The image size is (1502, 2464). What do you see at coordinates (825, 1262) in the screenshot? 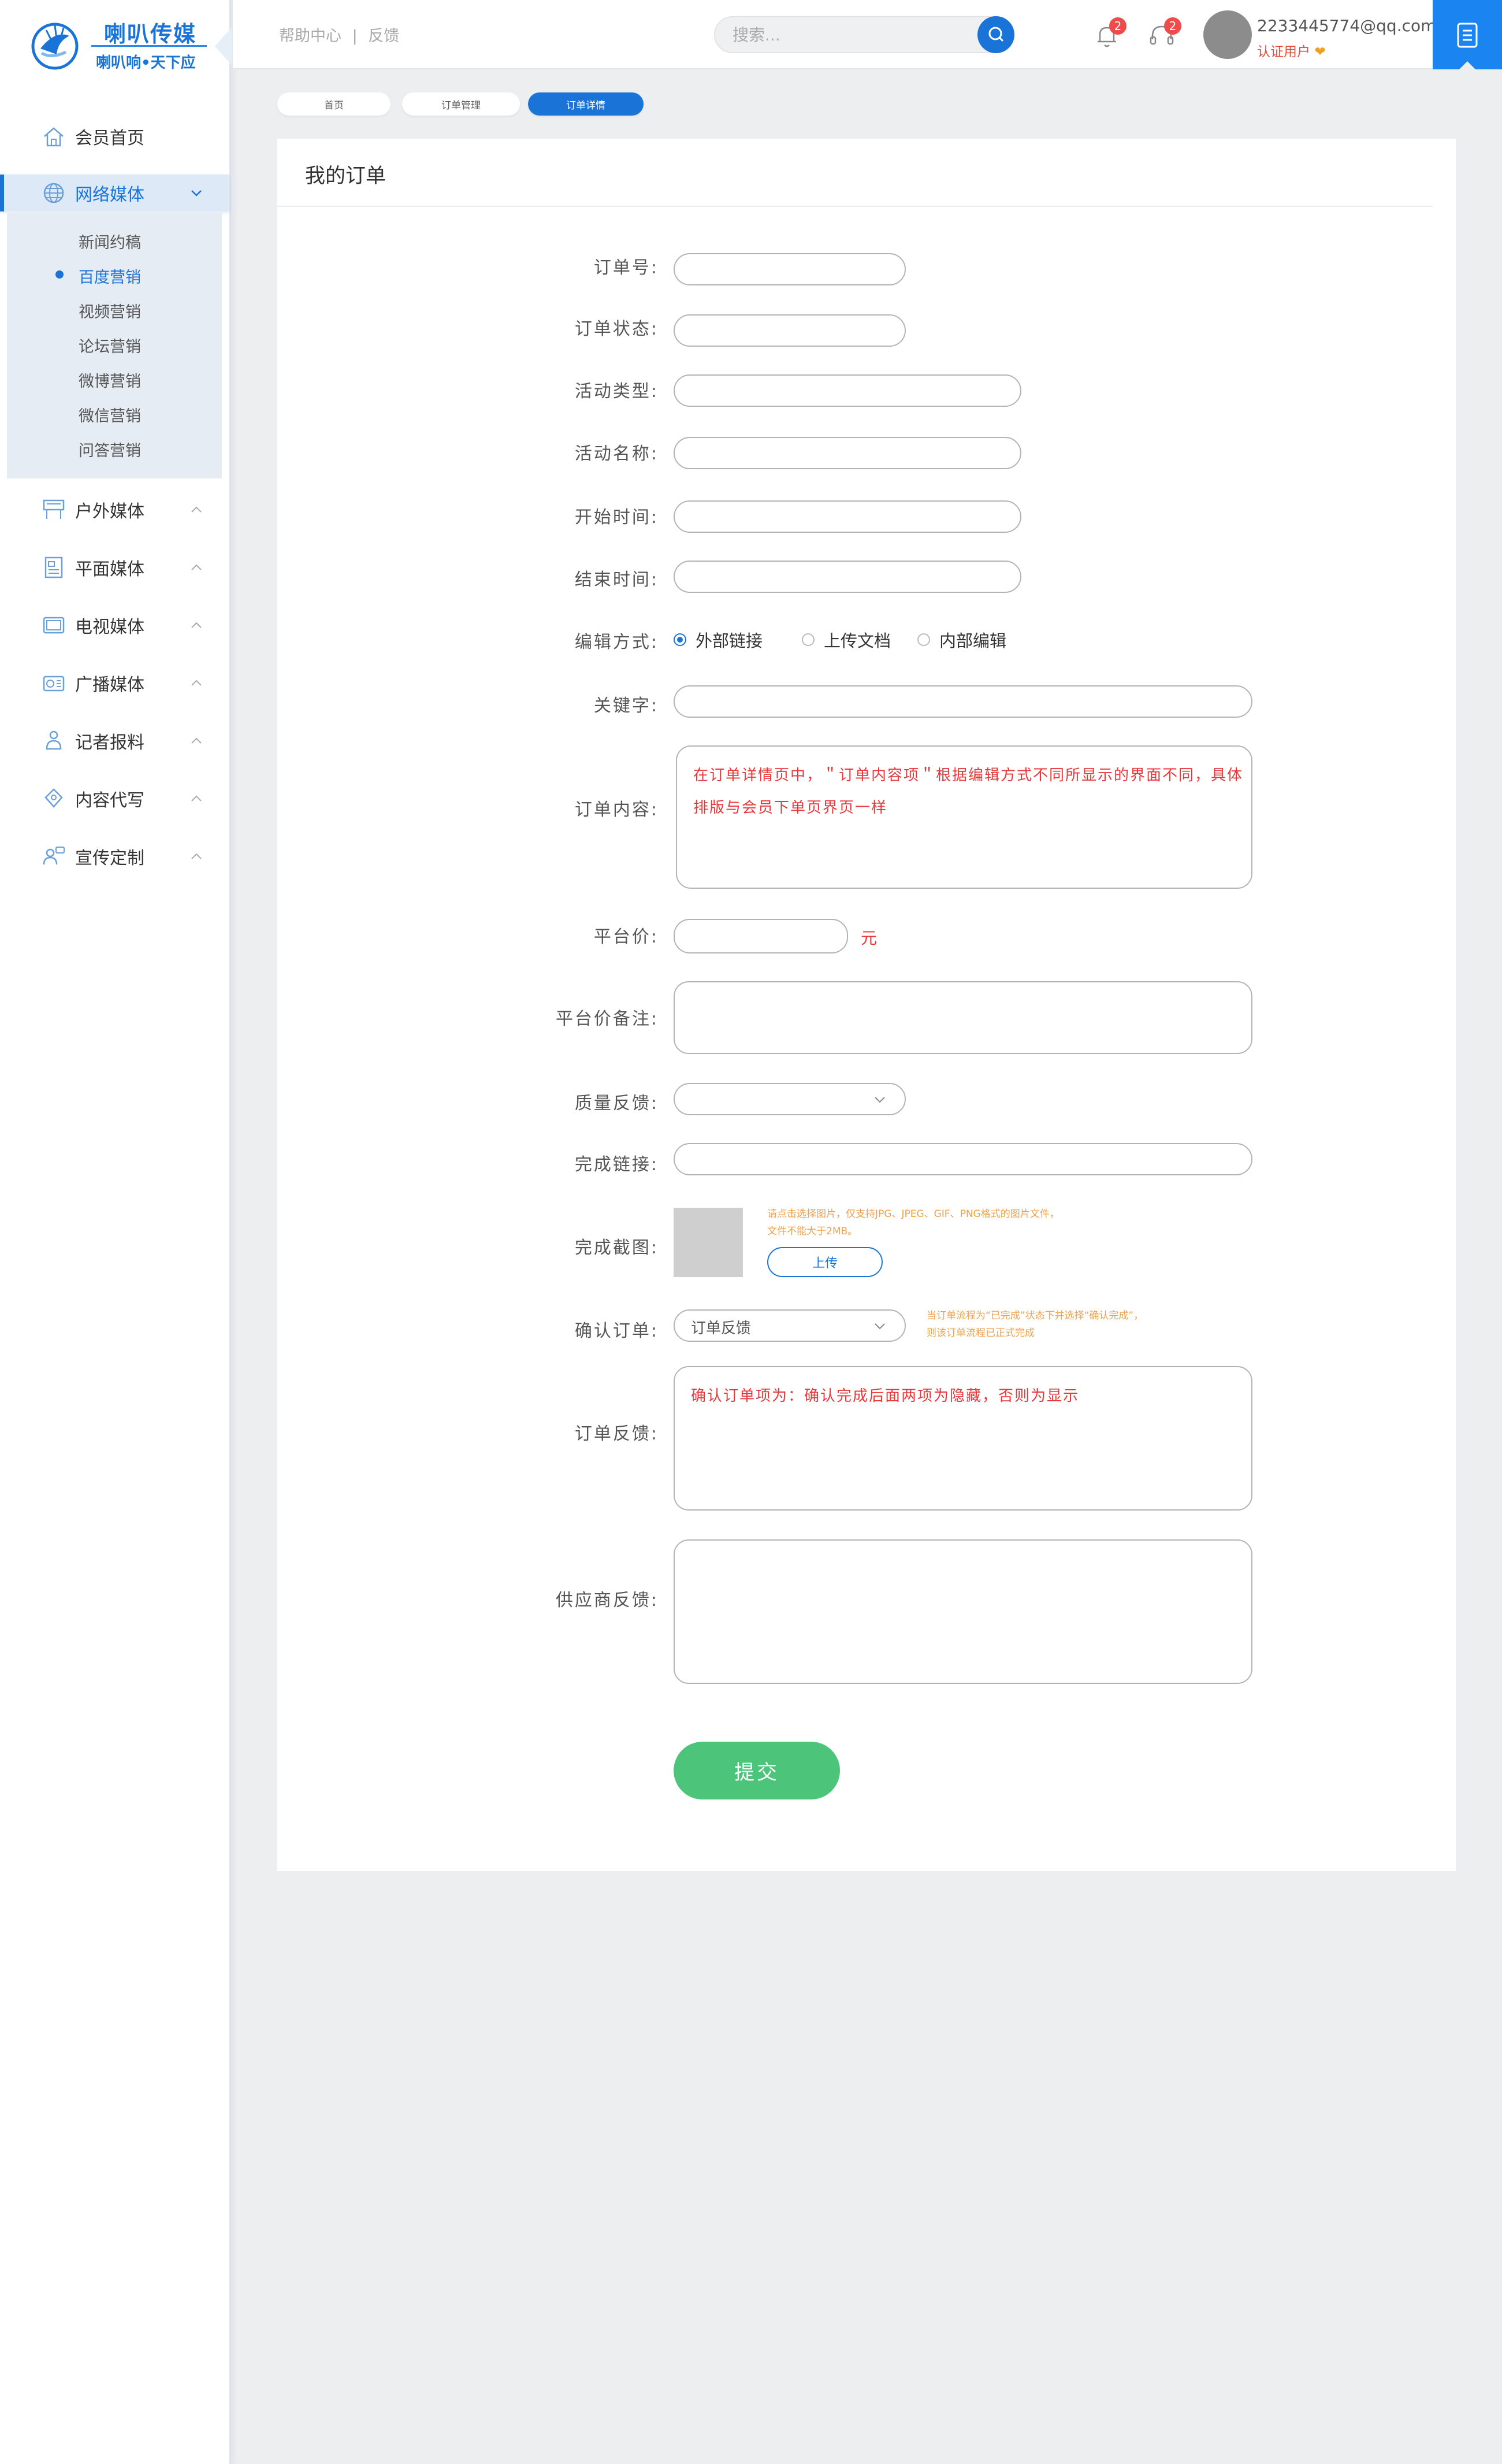
I see `upload-button: 上传` at bounding box center [825, 1262].